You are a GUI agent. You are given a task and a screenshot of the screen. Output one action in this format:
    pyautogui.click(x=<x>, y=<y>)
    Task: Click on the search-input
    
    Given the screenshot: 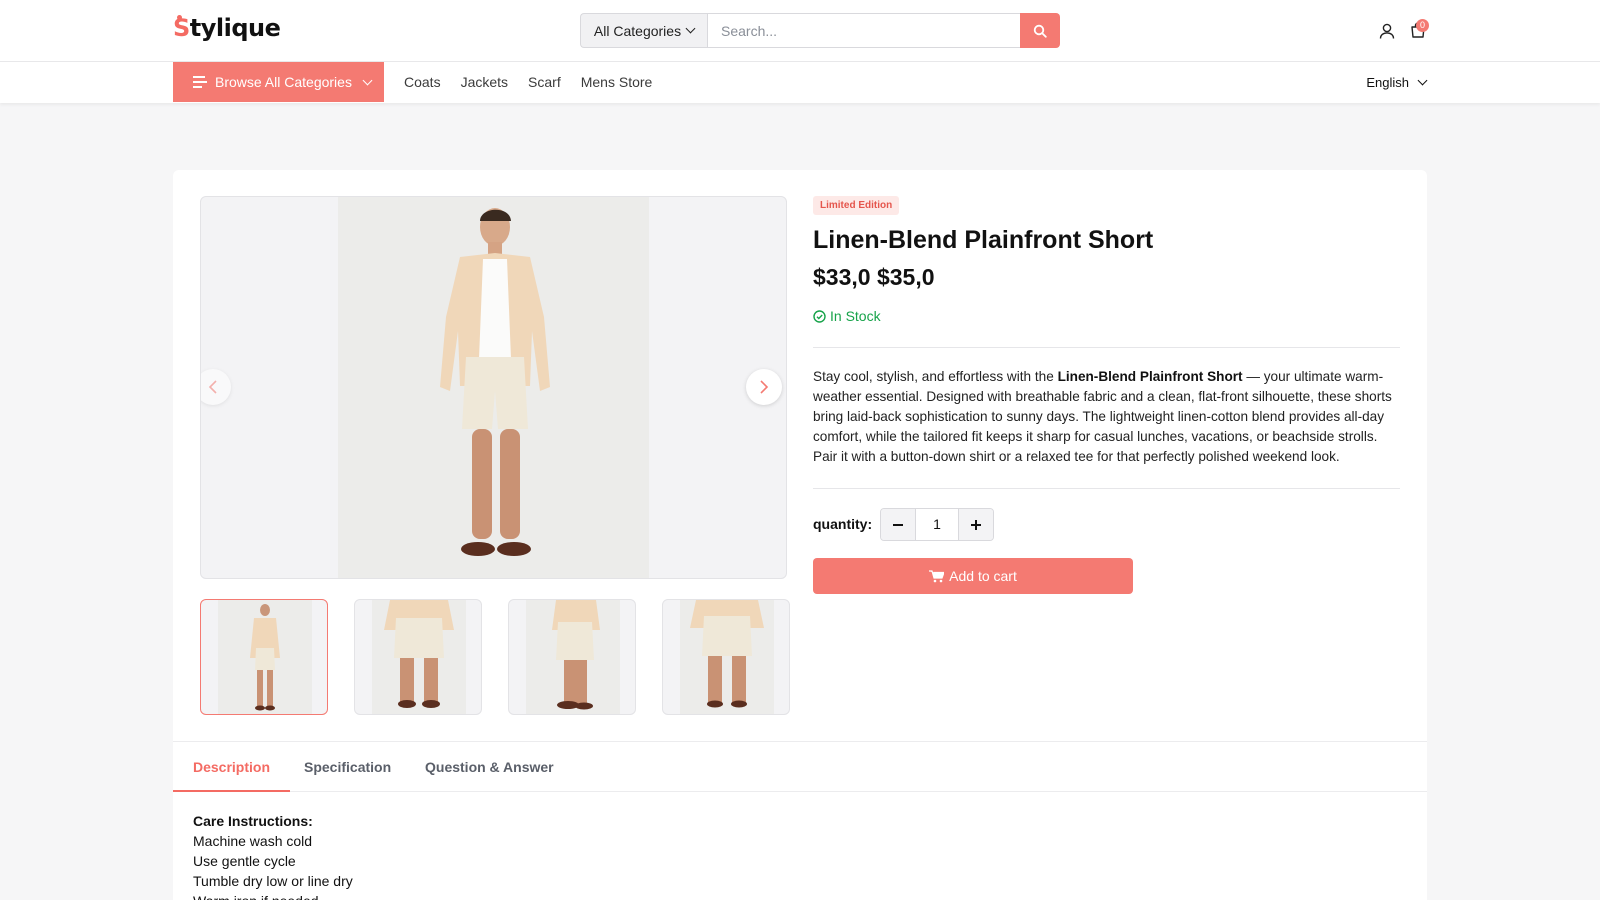 What is the action you would take?
    pyautogui.click(x=863, y=30)
    